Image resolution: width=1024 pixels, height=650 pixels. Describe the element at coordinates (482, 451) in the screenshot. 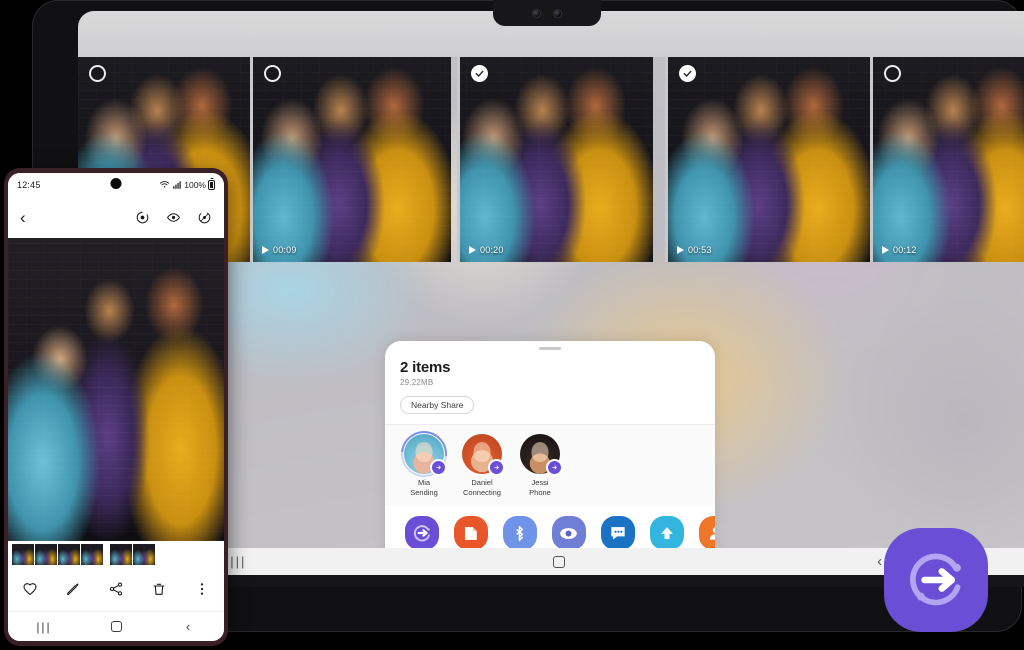

I see `avatar-face` at that location.